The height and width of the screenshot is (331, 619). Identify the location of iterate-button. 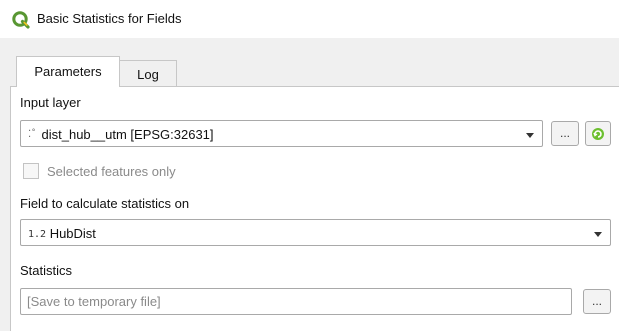
(598, 133).